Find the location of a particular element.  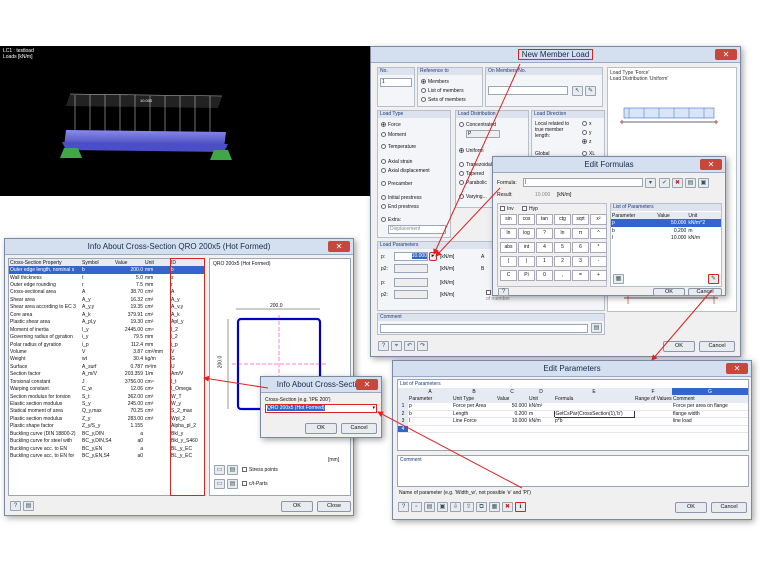

calc-key: cos is located at coordinates (526, 219).